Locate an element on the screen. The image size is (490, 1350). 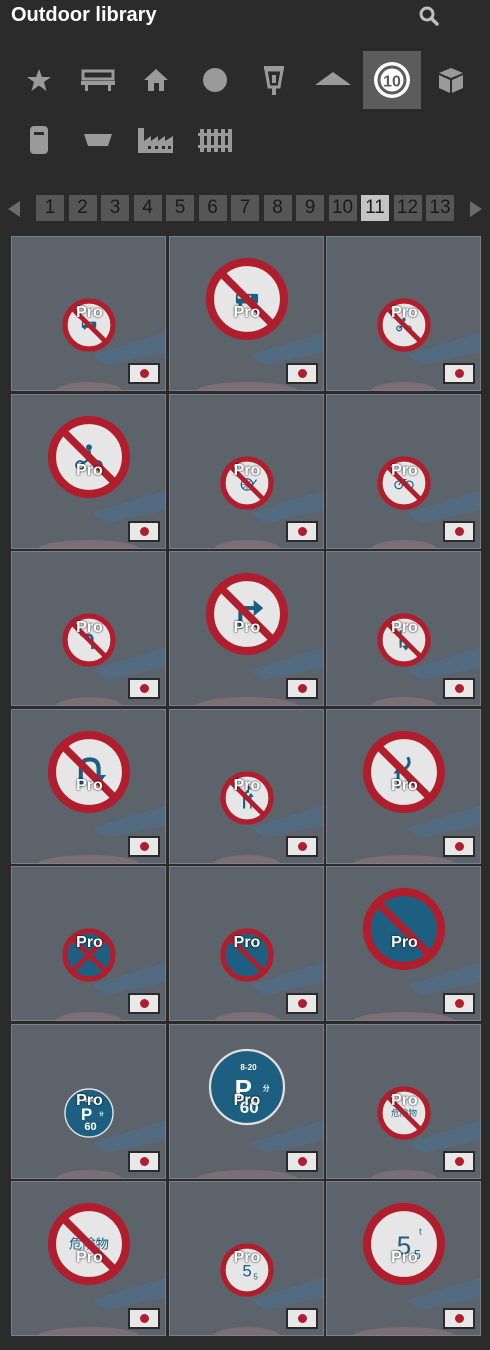
page-2: 2 is located at coordinates (82, 208).